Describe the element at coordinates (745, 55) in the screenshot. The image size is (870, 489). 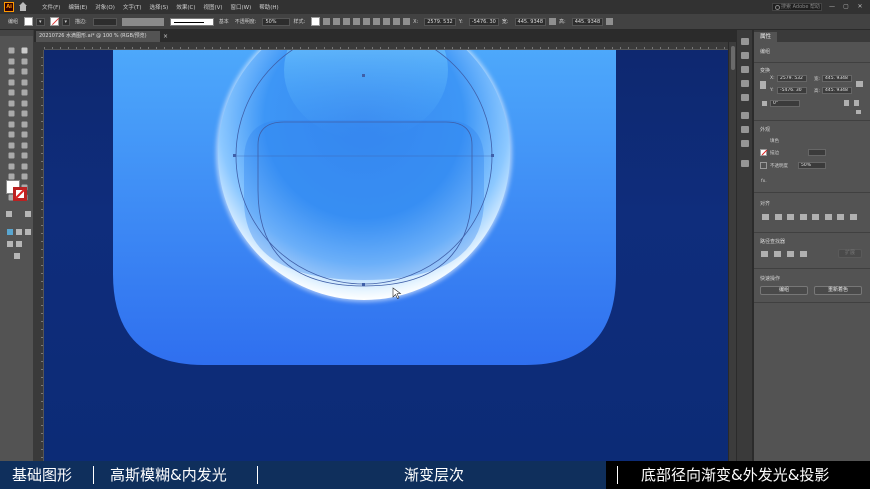
I see `color-guide-icon` at that location.